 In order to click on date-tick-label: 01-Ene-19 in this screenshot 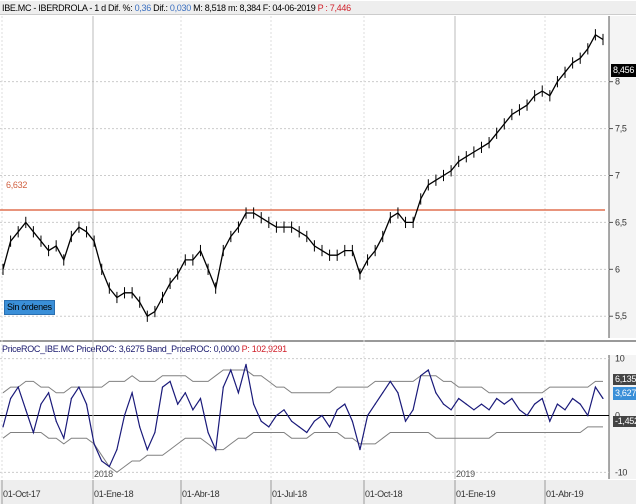, I will do `click(476, 494)`.